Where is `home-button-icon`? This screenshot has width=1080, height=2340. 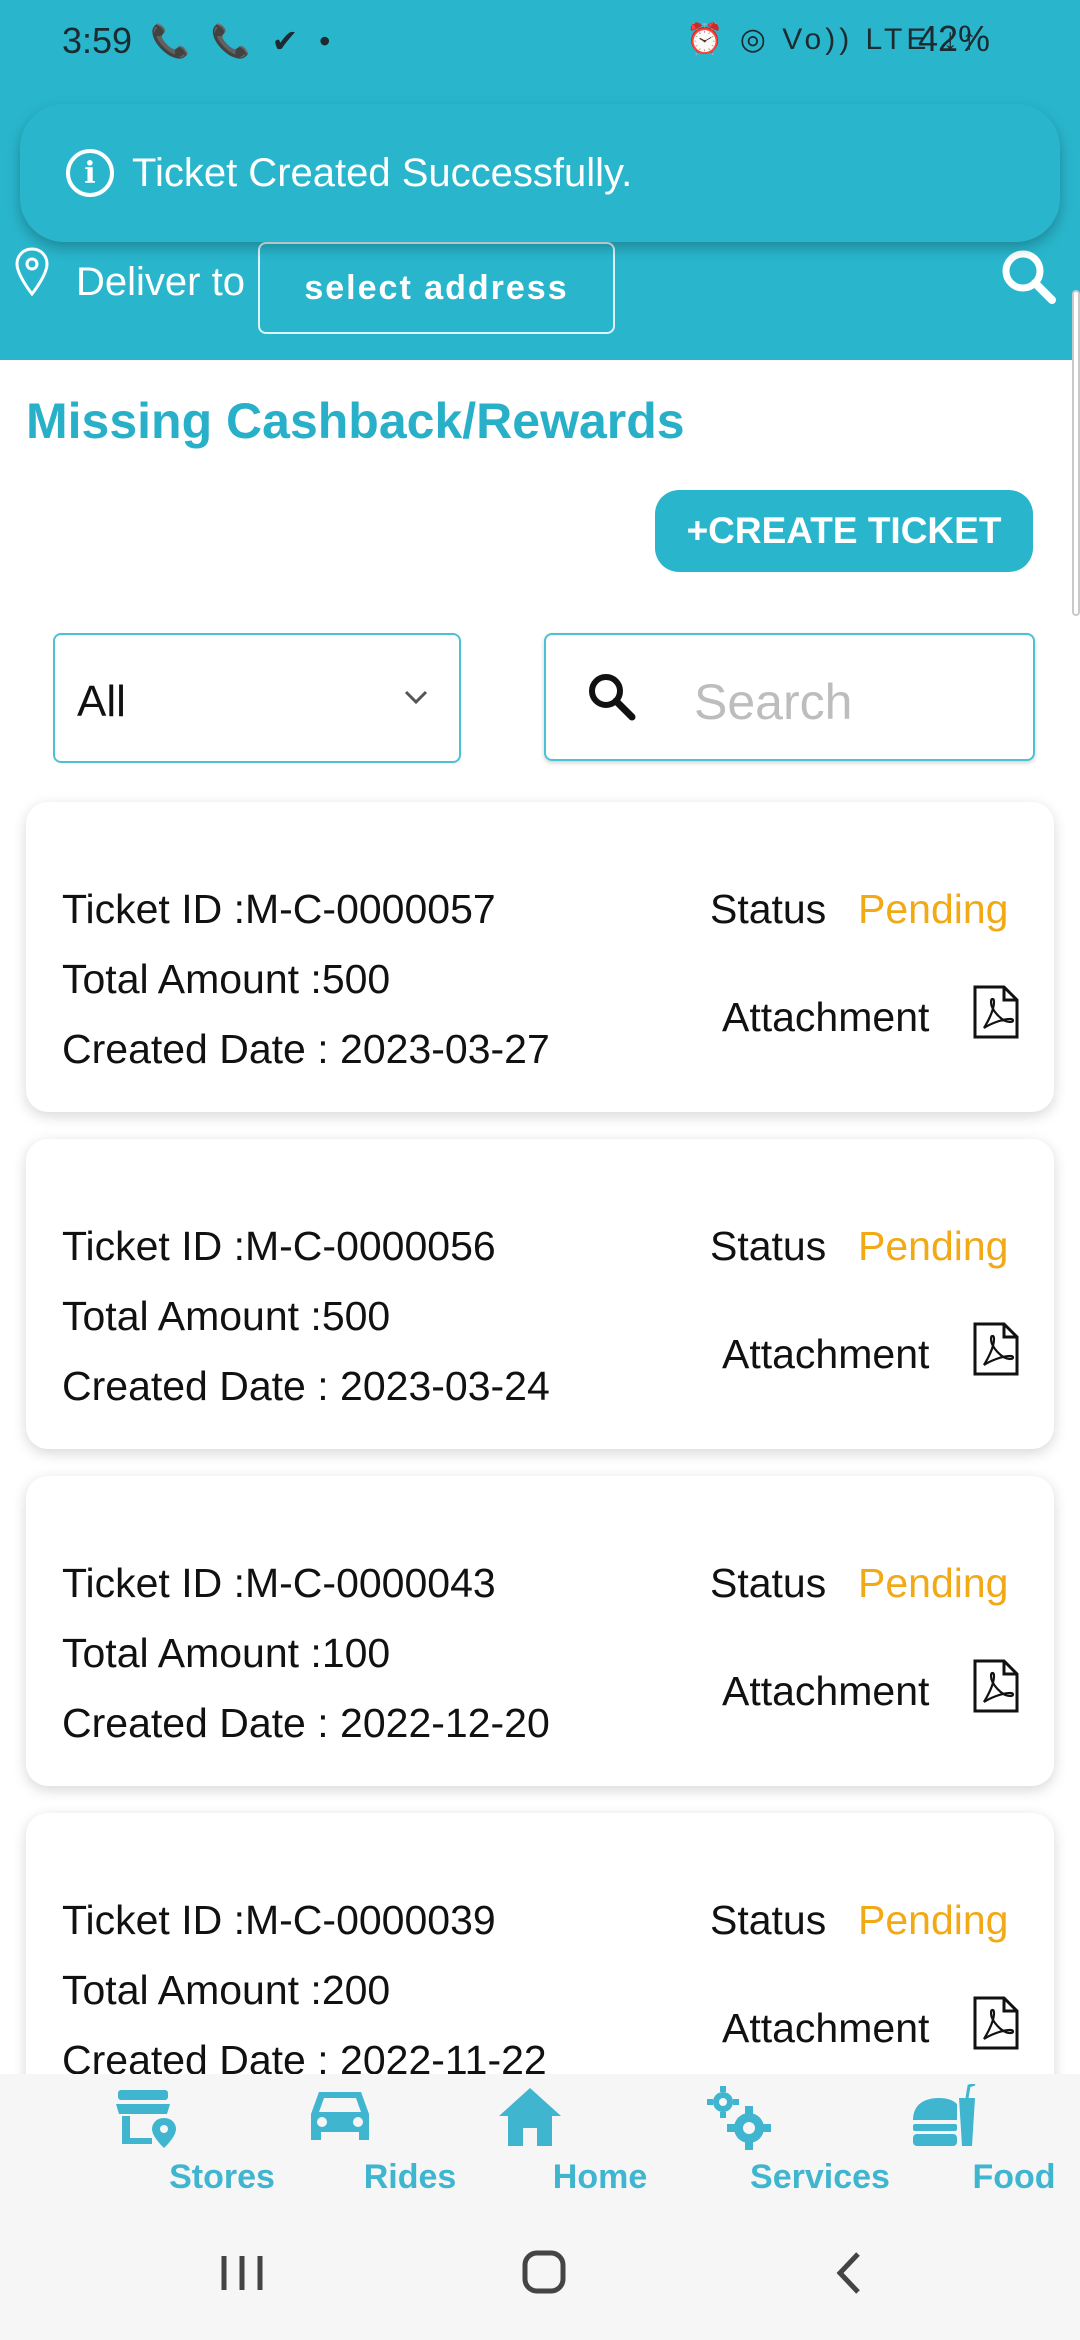
home-button-icon is located at coordinates (545, 2273).